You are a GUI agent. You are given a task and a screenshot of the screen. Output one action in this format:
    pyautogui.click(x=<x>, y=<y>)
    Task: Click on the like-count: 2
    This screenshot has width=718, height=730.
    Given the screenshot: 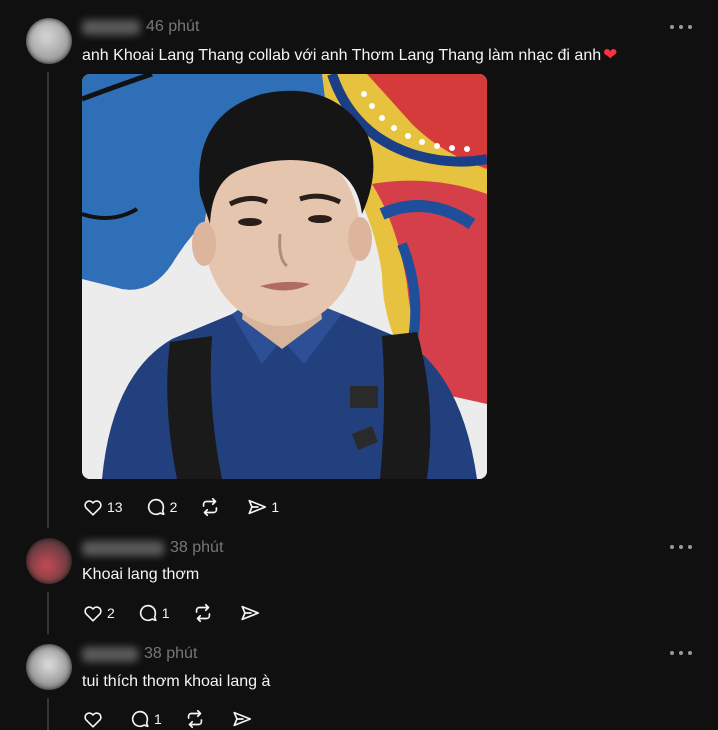 What is the action you would take?
    pyautogui.click(x=111, y=613)
    